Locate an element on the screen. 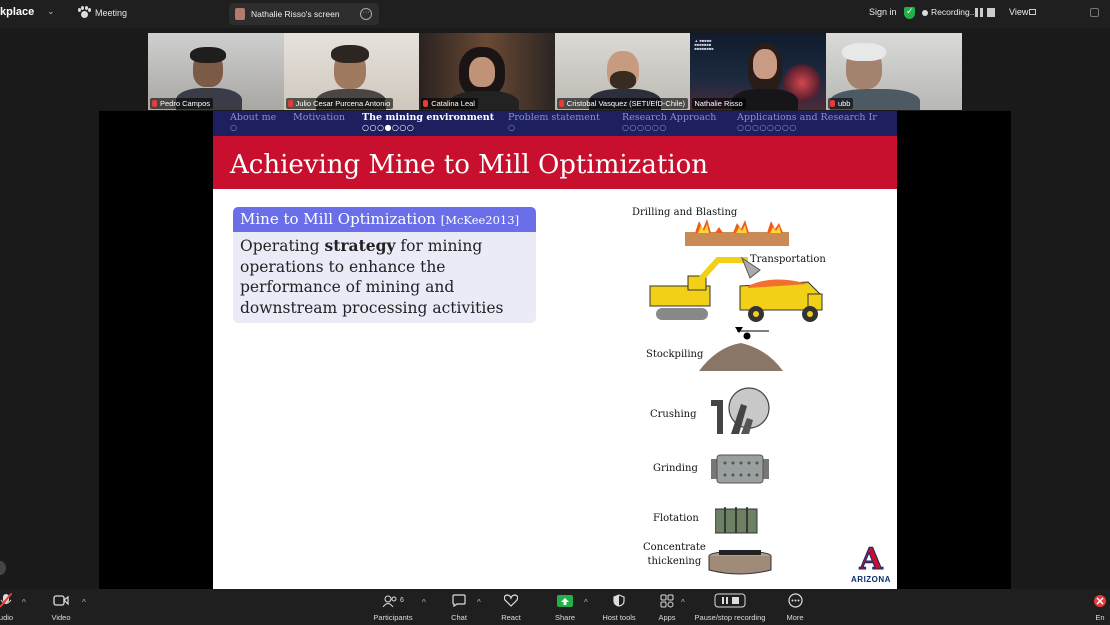 Image resolution: width=1110 pixels, height=625 pixels. view-button: View is located at coordinates (1018, 12).